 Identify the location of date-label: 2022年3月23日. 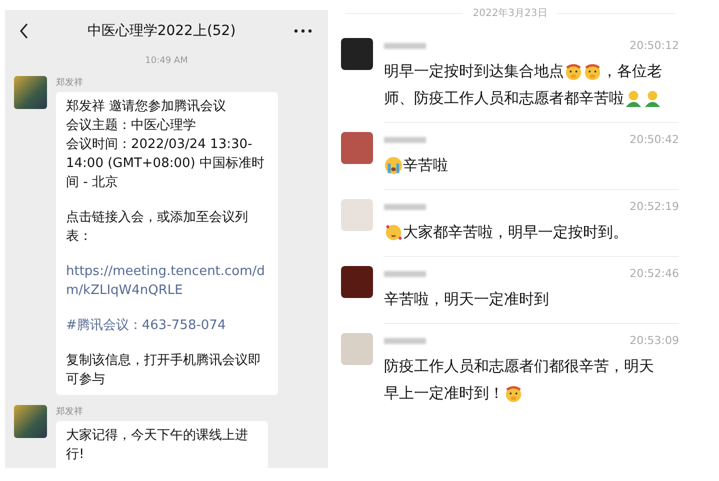
(510, 13).